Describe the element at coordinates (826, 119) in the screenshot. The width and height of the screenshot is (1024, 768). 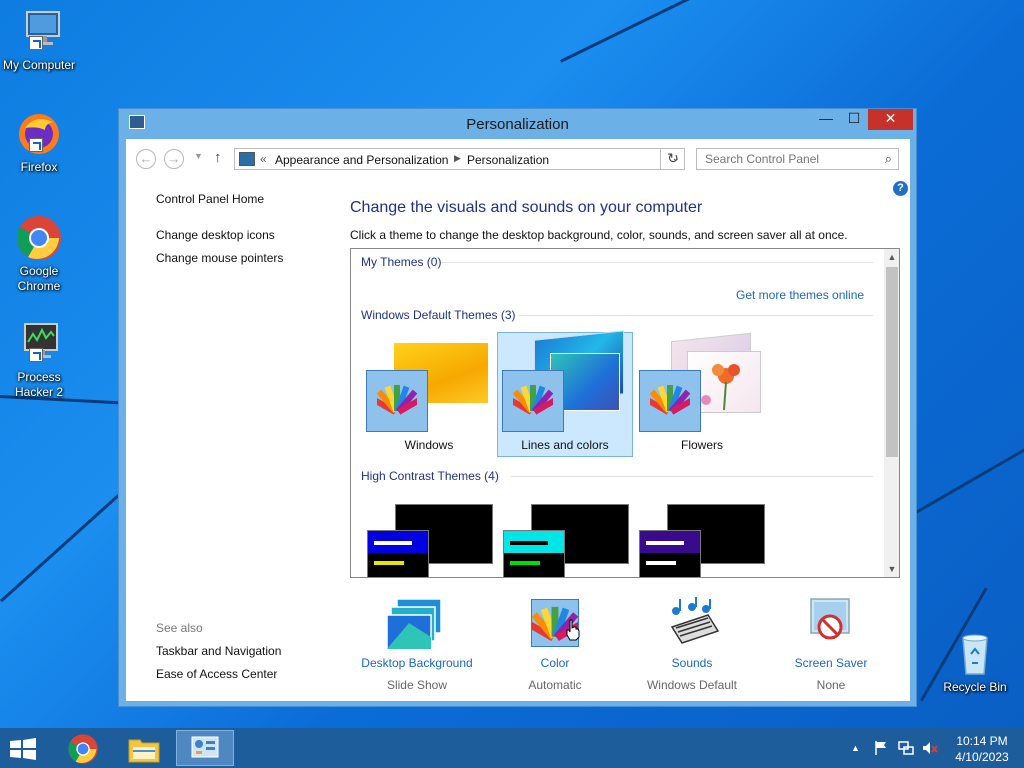
I see `minimize-button: —` at that location.